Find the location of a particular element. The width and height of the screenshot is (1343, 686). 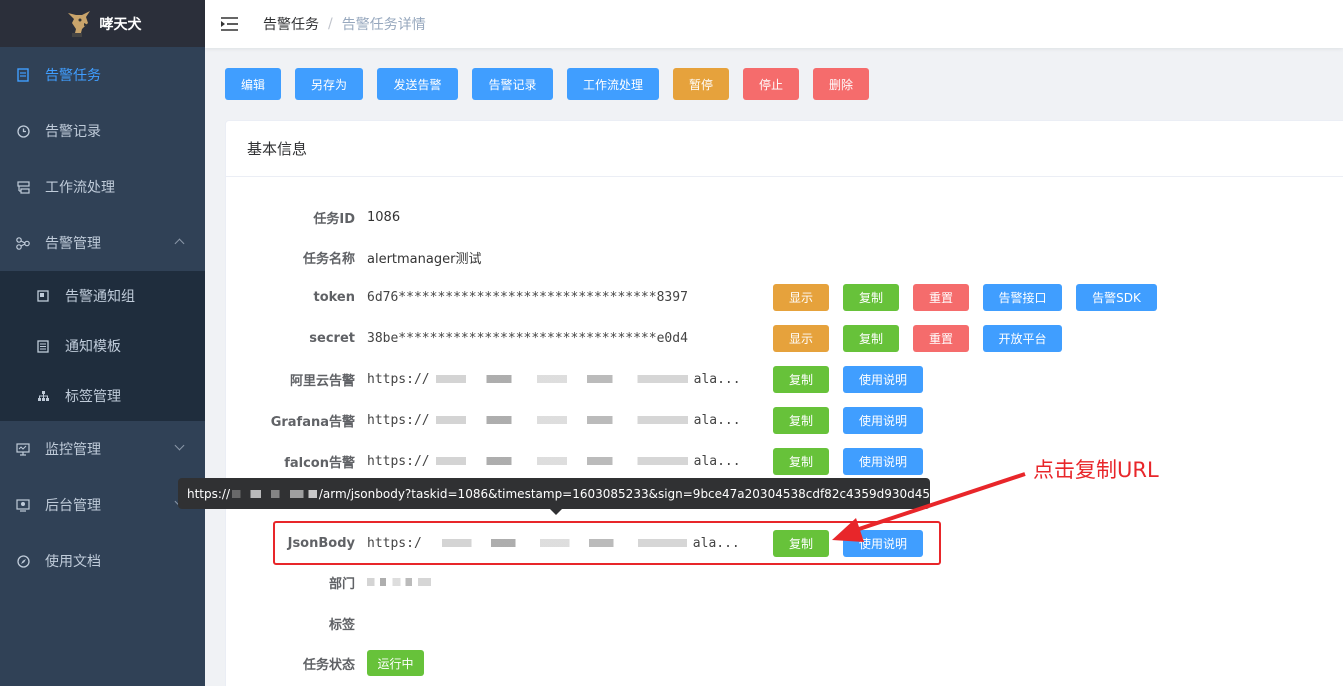

edit-button: 编辑 is located at coordinates (253, 84).